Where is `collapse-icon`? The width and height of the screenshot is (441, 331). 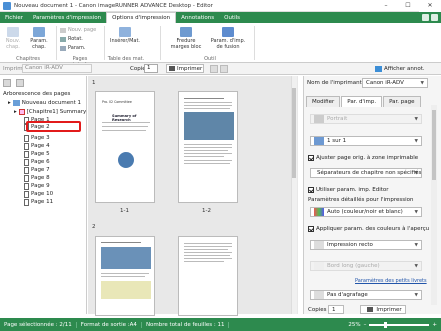
collapse-icon is located at coordinates (434, 17).